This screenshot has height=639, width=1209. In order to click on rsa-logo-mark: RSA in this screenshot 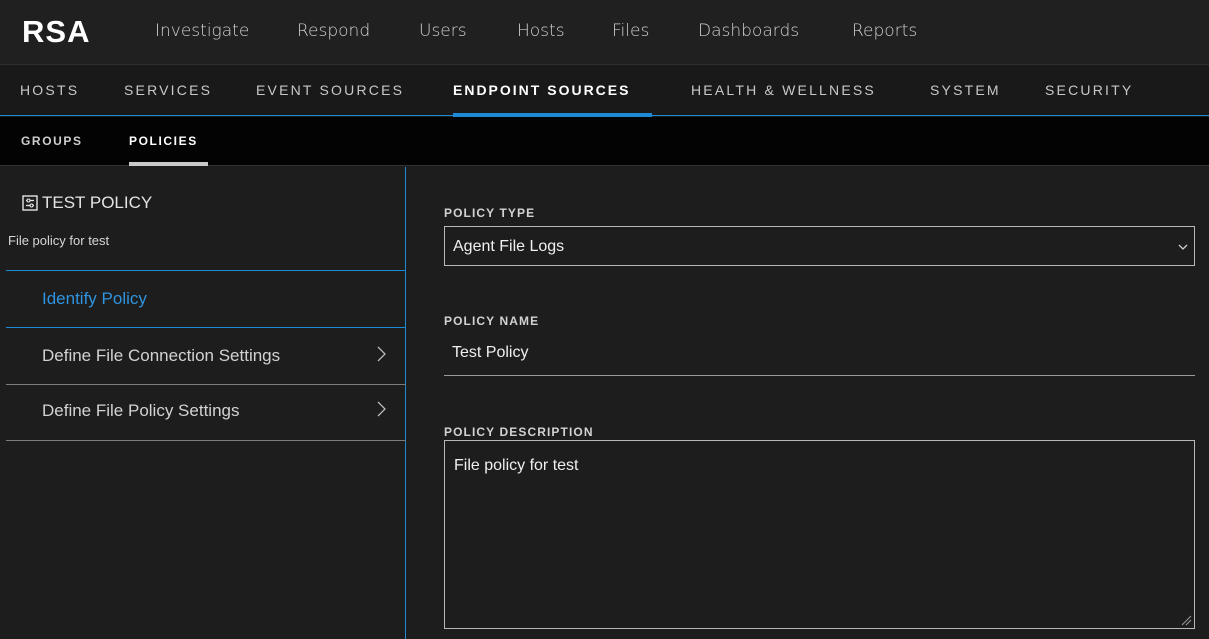, I will do `click(56, 31)`.